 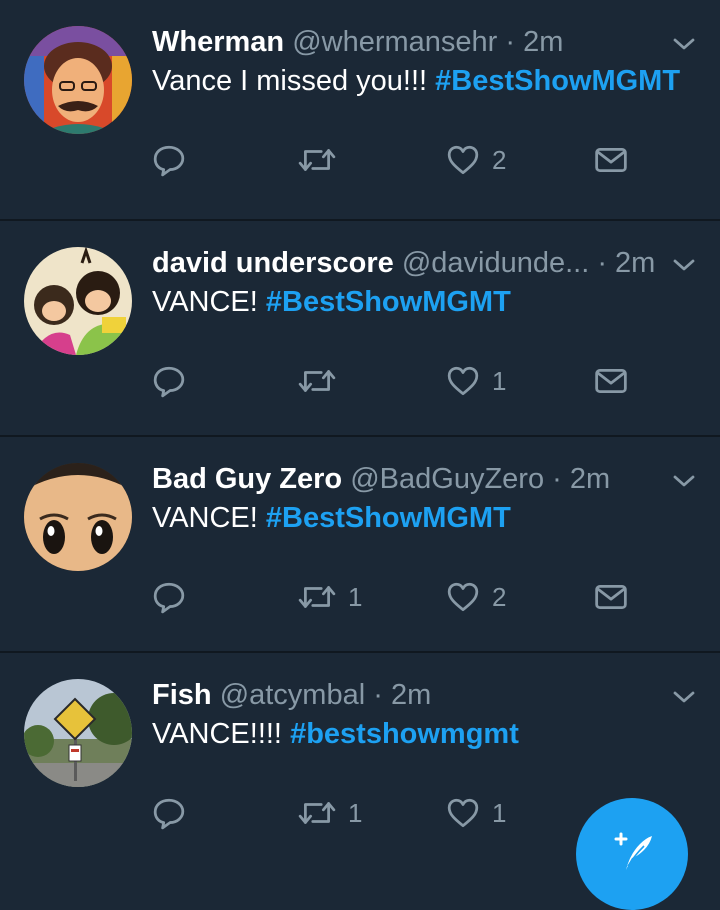 What do you see at coordinates (294, 81) in the screenshot?
I see `tweet-body: Vance I missed you!!!` at bounding box center [294, 81].